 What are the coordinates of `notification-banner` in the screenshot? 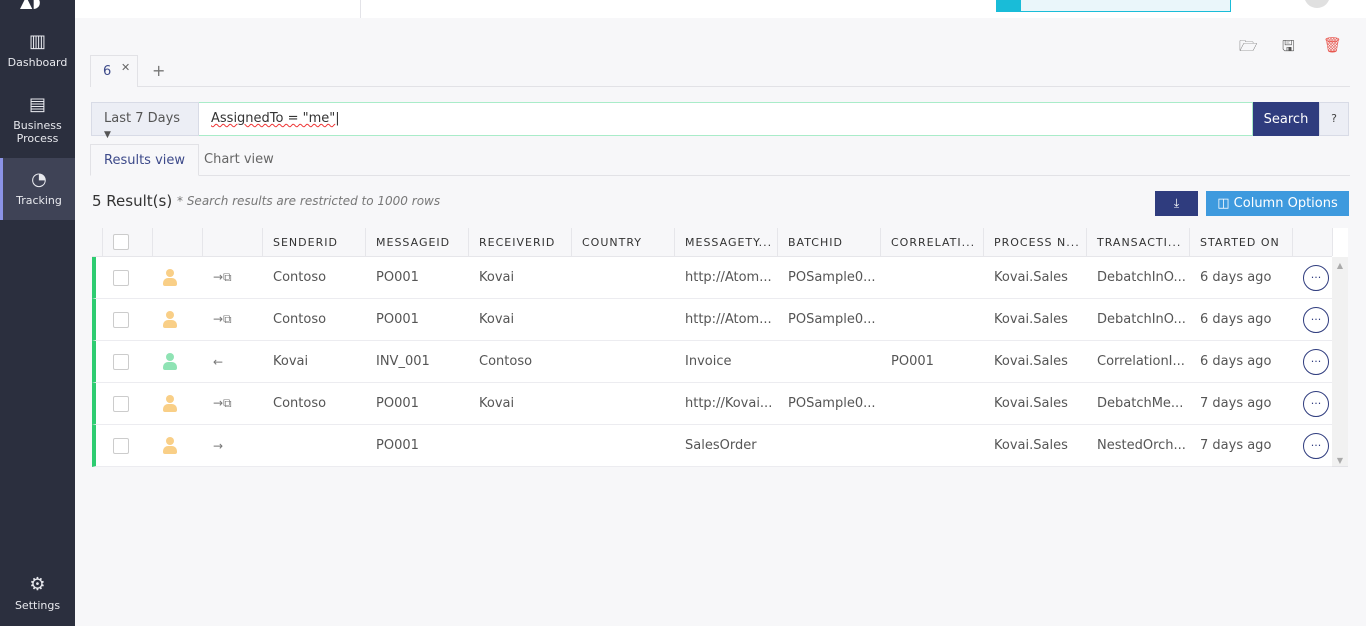 It's located at (1113, 6).